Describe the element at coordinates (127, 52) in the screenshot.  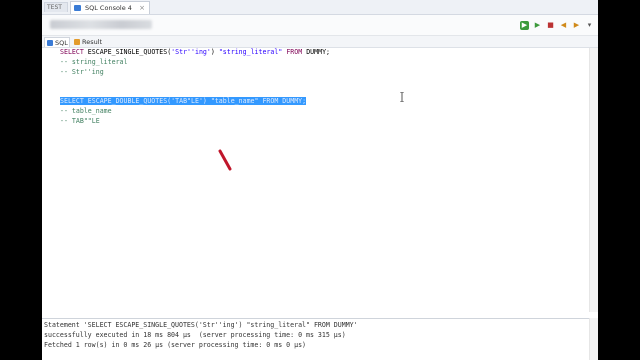
I see `function-call: ESCAPE_SINGLE_QUOTES(` at that location.